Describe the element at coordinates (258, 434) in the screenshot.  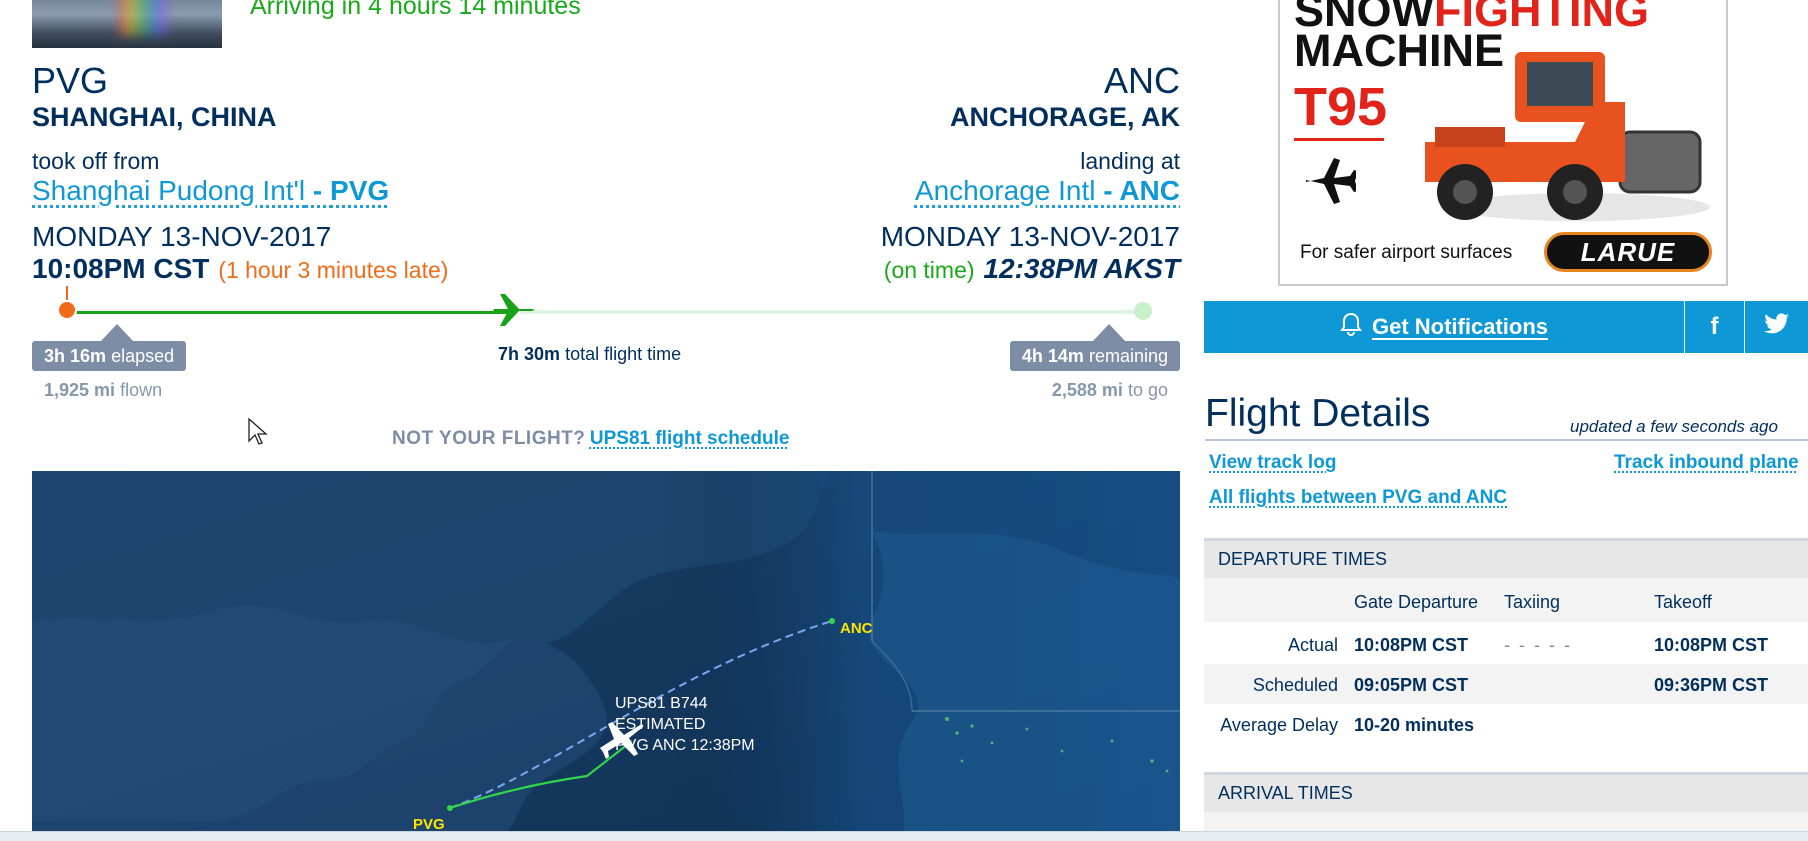
I see `cursor-icon` at that location.